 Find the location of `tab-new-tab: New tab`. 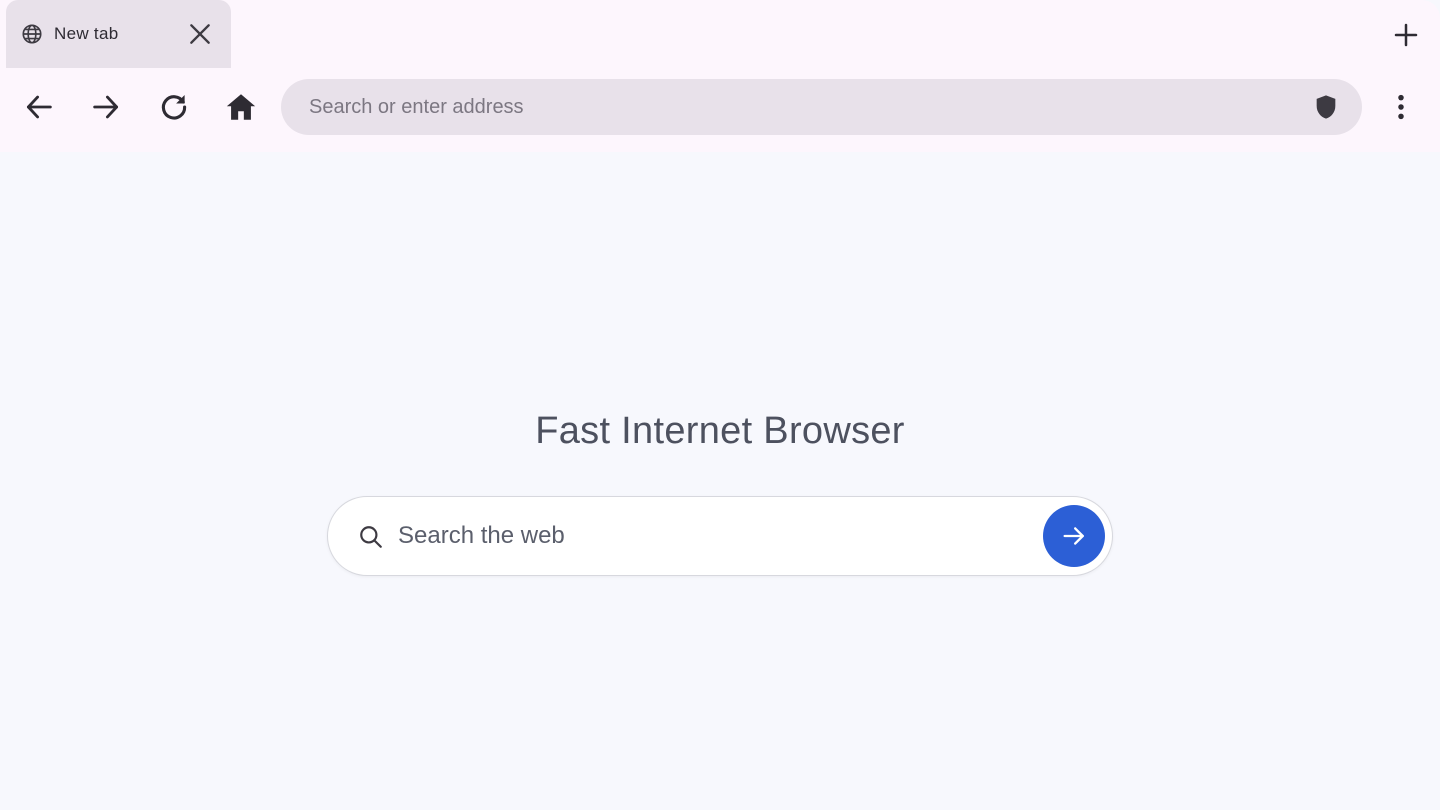

tab-new-tab: New tab is located at coordinates (118, 34).